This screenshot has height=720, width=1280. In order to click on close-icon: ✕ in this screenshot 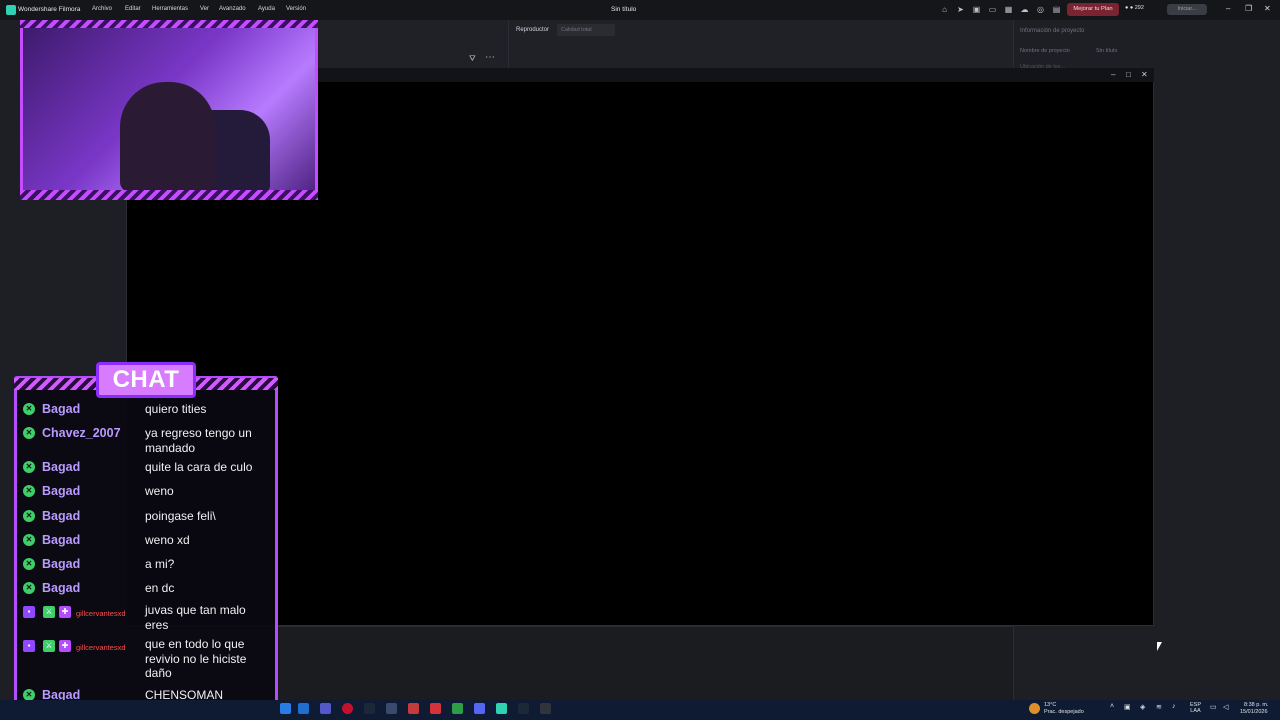, I will do `click(1267, 8)`.